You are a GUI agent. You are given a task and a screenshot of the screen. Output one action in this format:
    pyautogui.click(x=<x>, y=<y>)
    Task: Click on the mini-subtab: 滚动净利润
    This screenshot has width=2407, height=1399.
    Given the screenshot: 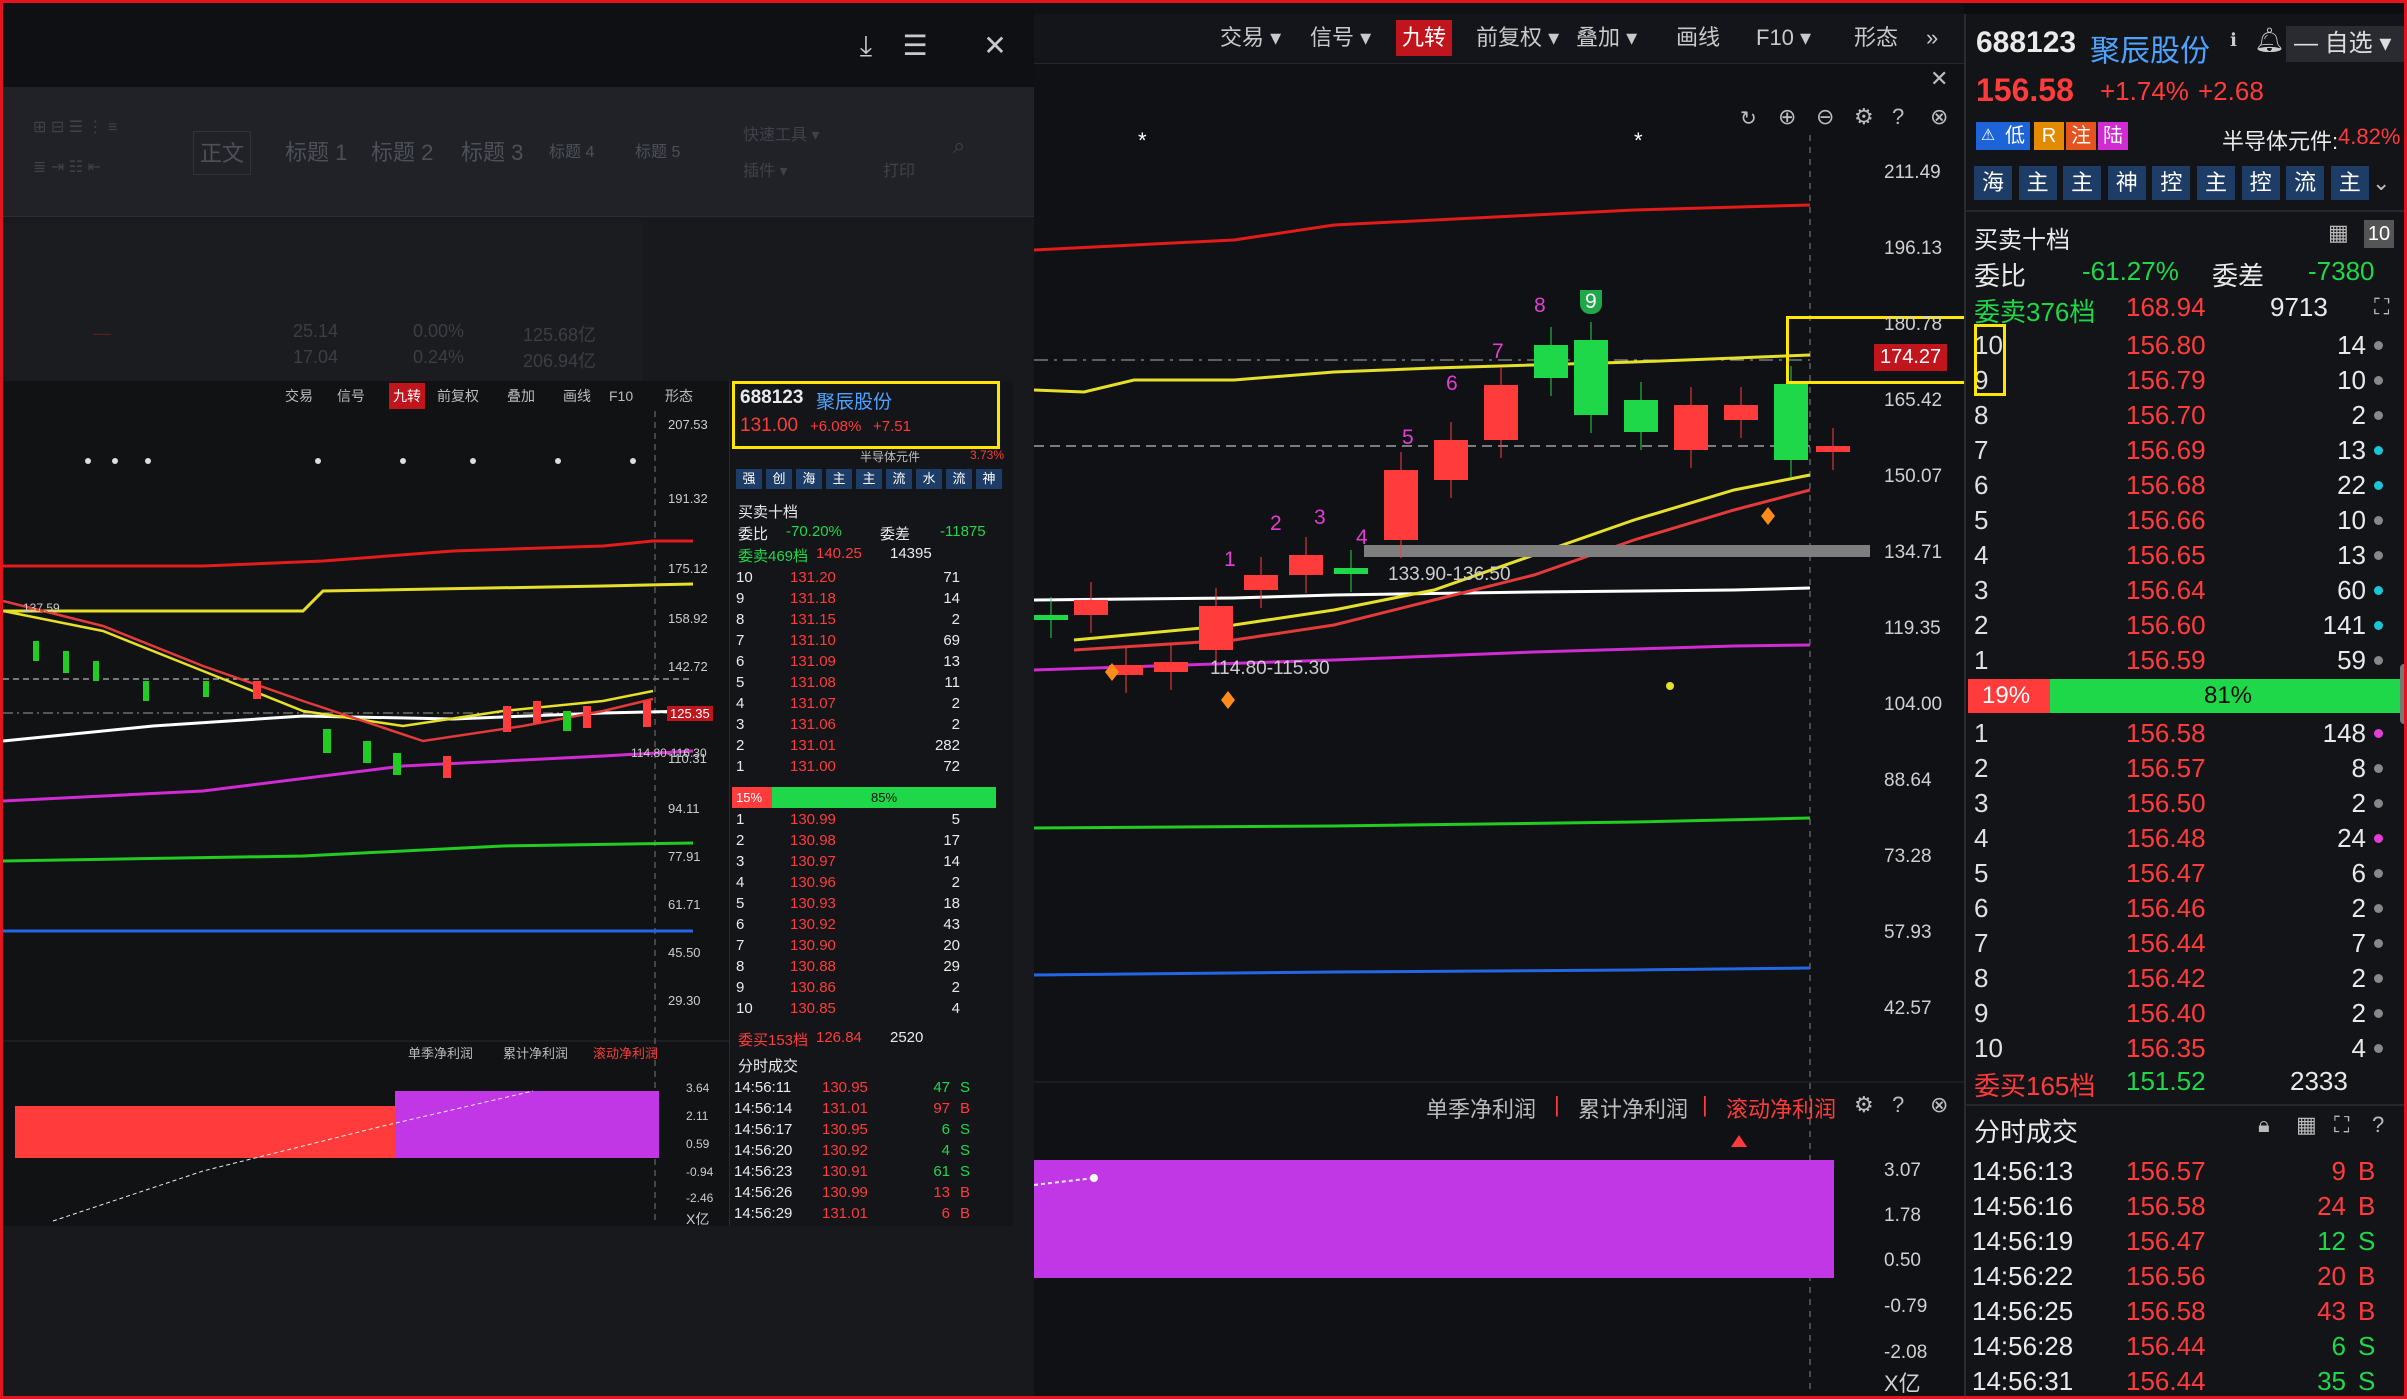 What is the action you would take?
    pyautogui.click(x=625, y=1052)
    